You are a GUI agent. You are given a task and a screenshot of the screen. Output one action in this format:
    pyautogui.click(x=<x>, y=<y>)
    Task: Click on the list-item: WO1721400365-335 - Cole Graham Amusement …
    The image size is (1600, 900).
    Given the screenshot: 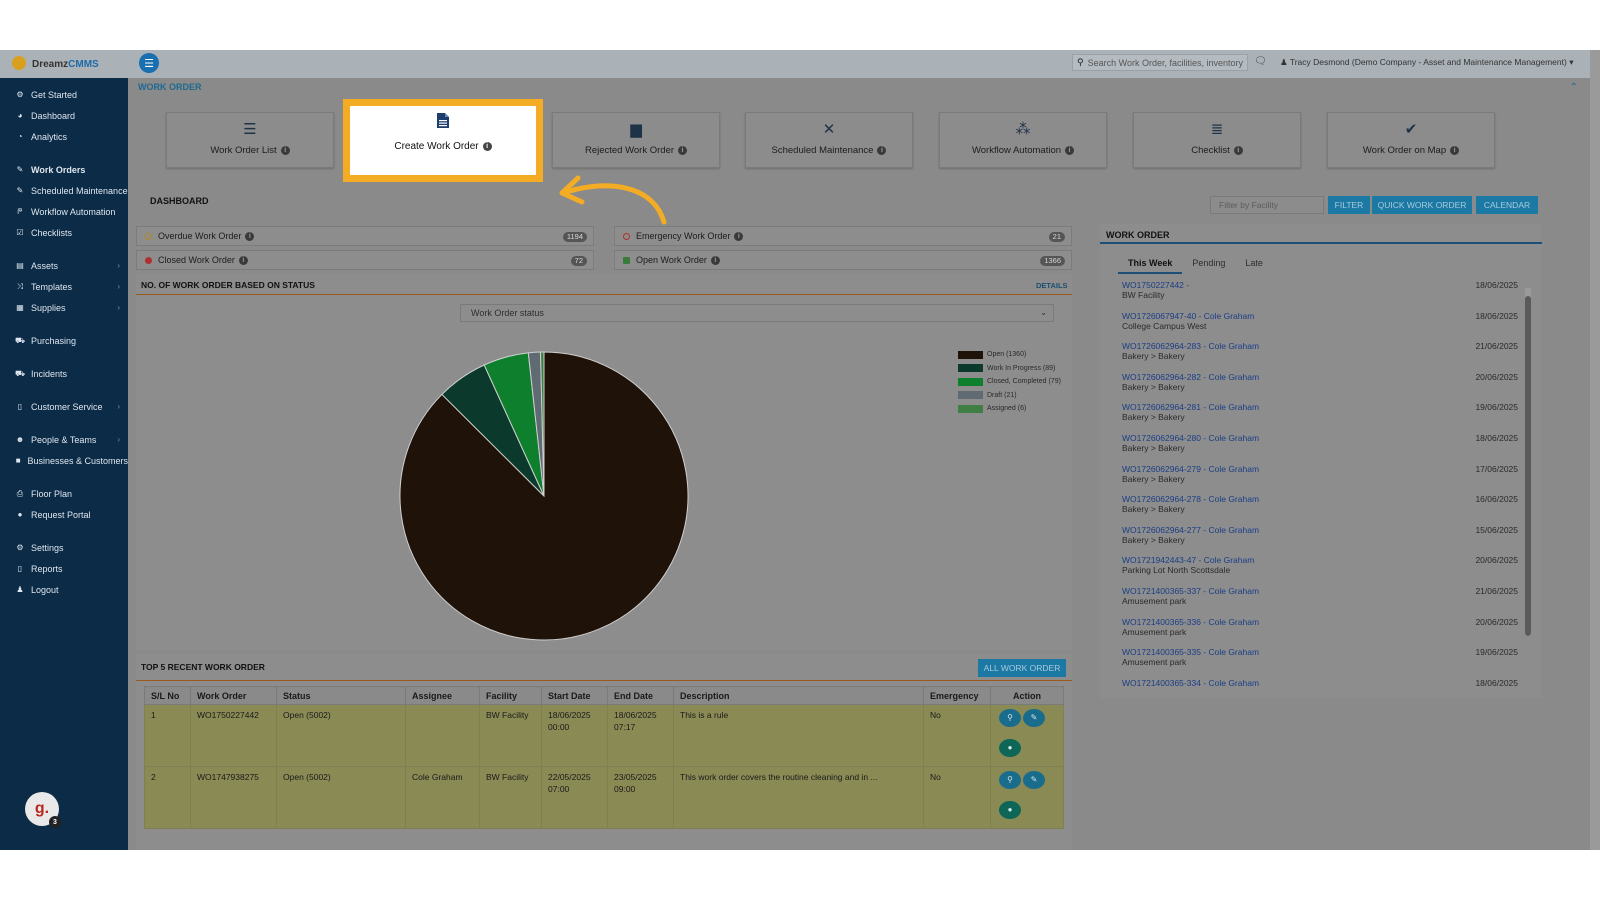 What is the action you would take?
    pyautogui.click(x=1322, y=662)
    